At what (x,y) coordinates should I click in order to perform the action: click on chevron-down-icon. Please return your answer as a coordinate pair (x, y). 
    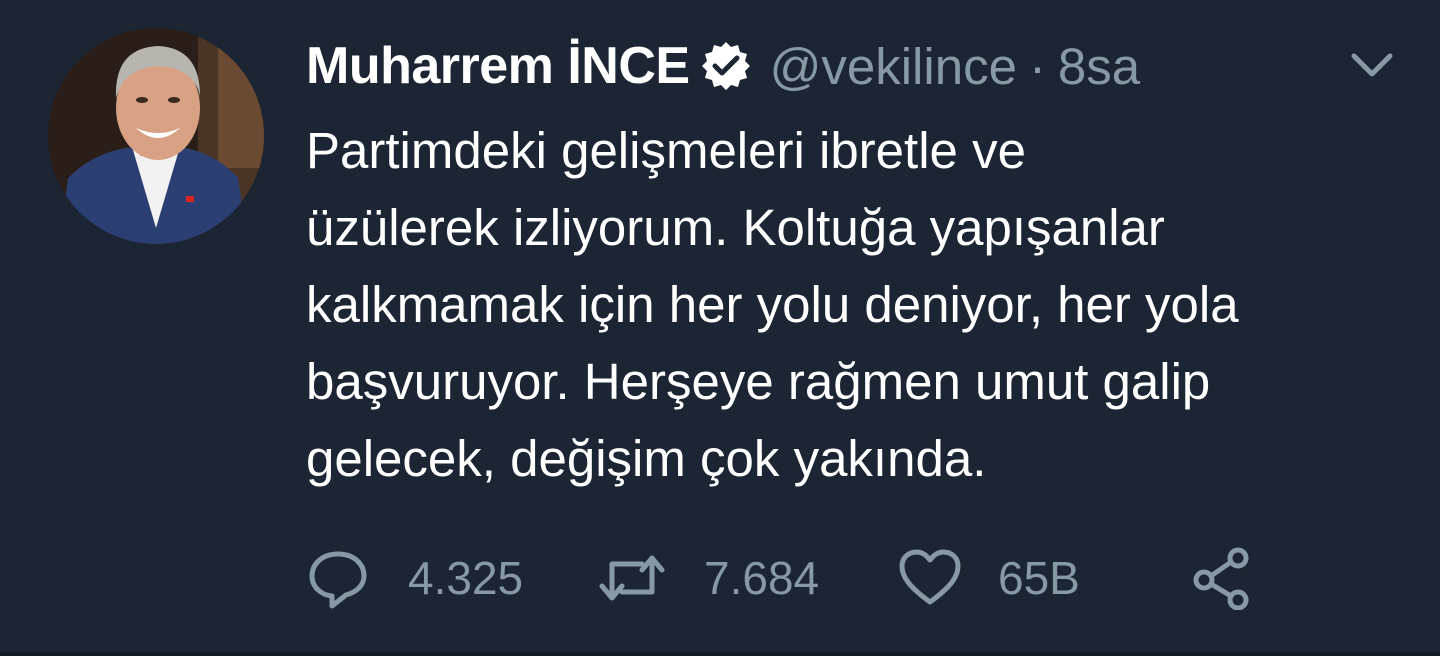
    Looking at the image, I should click on (1372, 64).